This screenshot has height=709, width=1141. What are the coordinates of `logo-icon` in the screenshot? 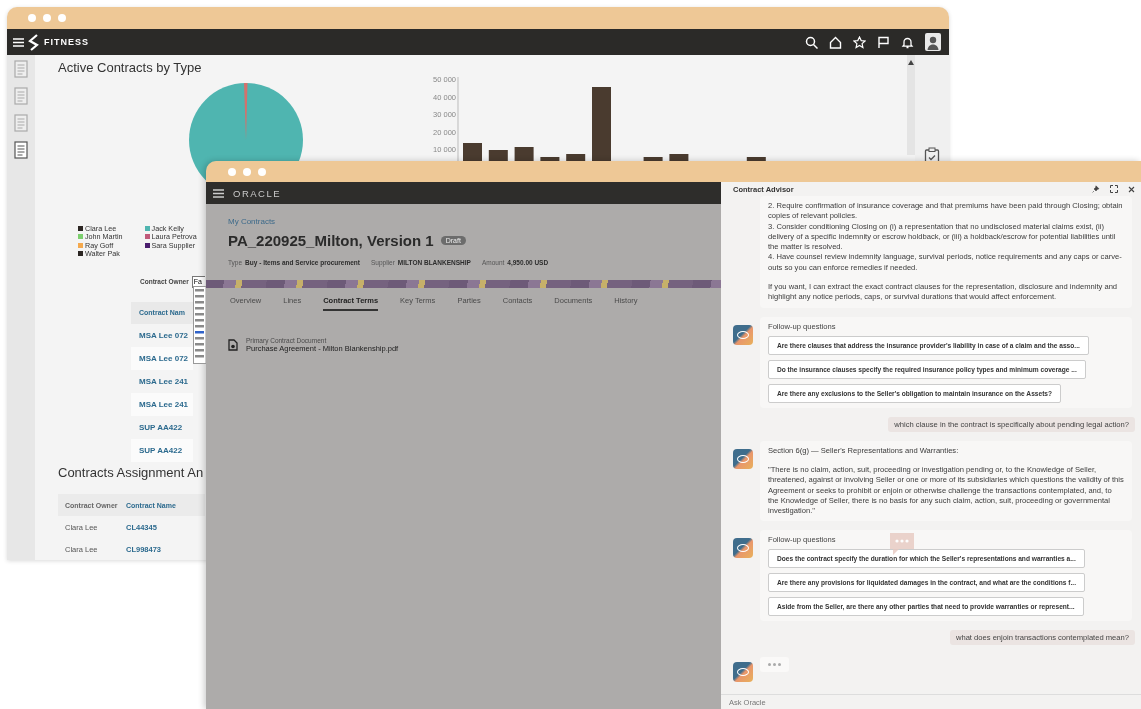 It's located at (34, 42).